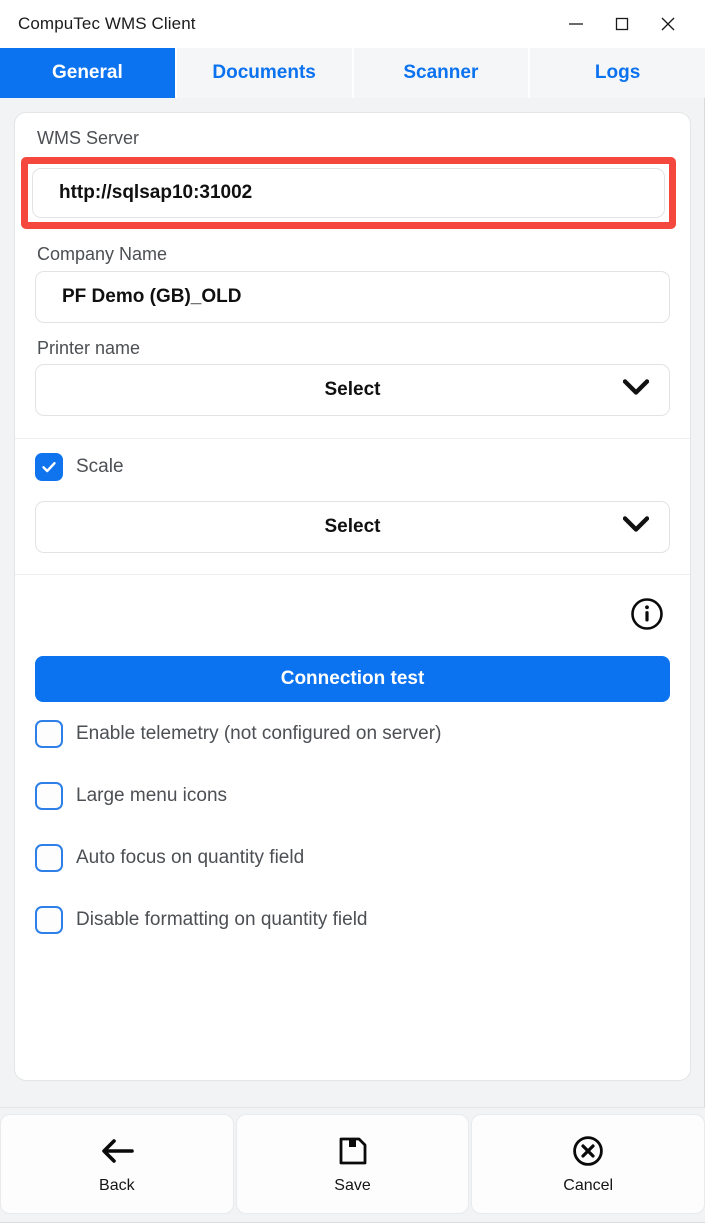  I want to click on option-large-menu-icons: Large menu icons, so click(352, 796).